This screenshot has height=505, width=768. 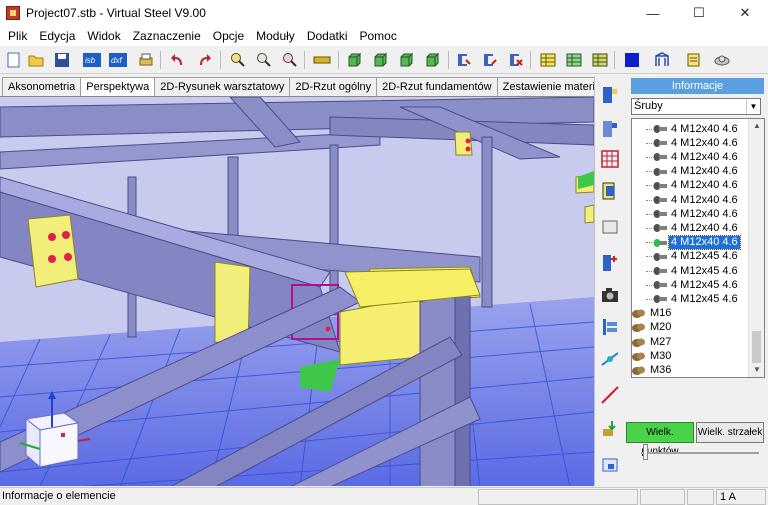 I want to click on menu-zaznaczenie: Zaznaczenie, so click(x=167, y=36).